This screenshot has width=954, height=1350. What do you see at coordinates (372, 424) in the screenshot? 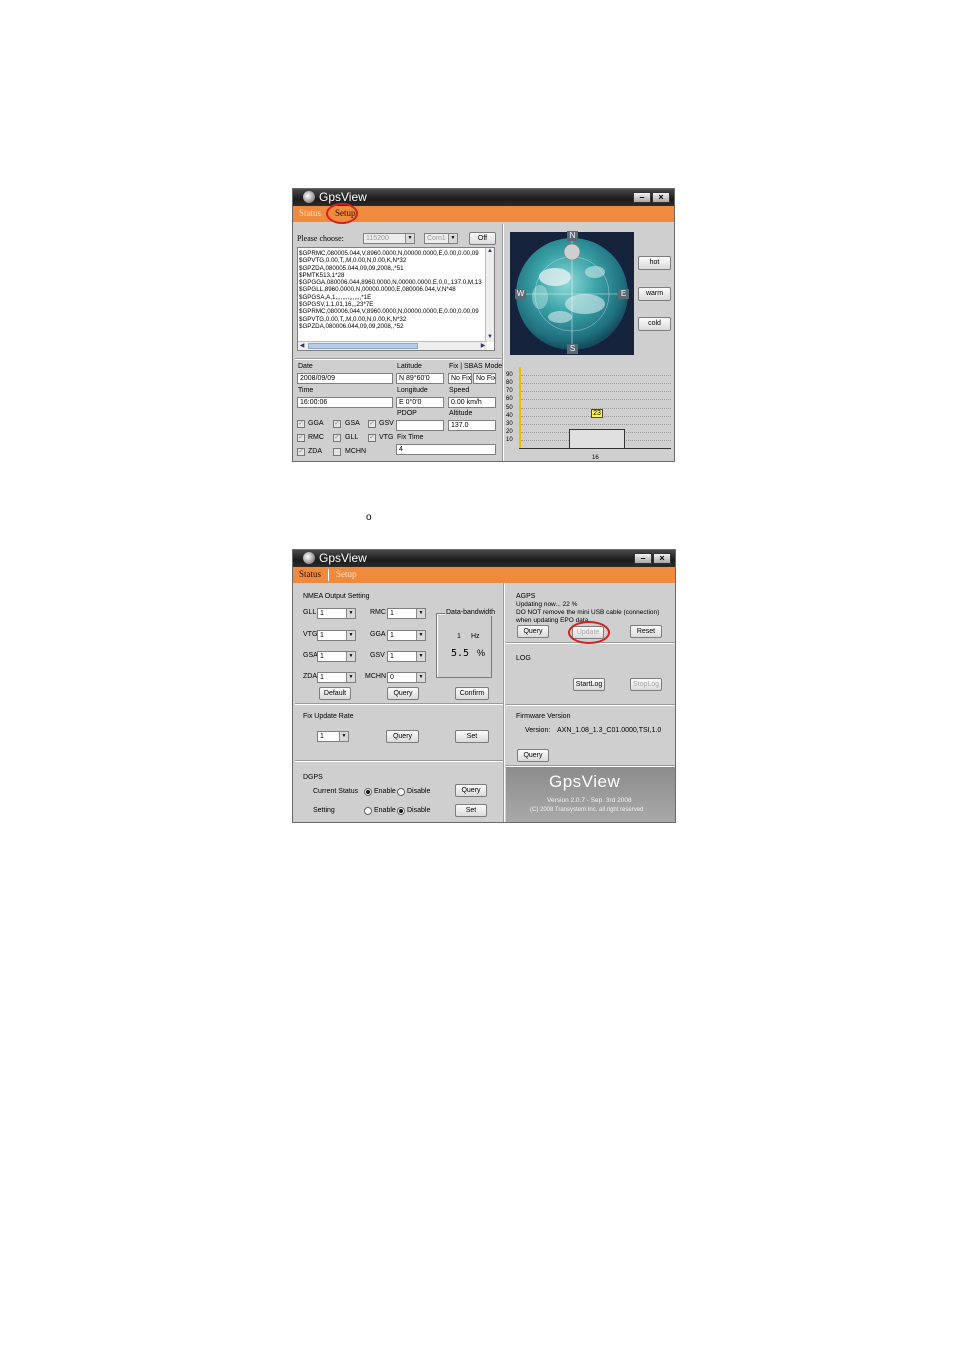
I see `gsv-checkbox: ✓` at bounding box center [372, 424].